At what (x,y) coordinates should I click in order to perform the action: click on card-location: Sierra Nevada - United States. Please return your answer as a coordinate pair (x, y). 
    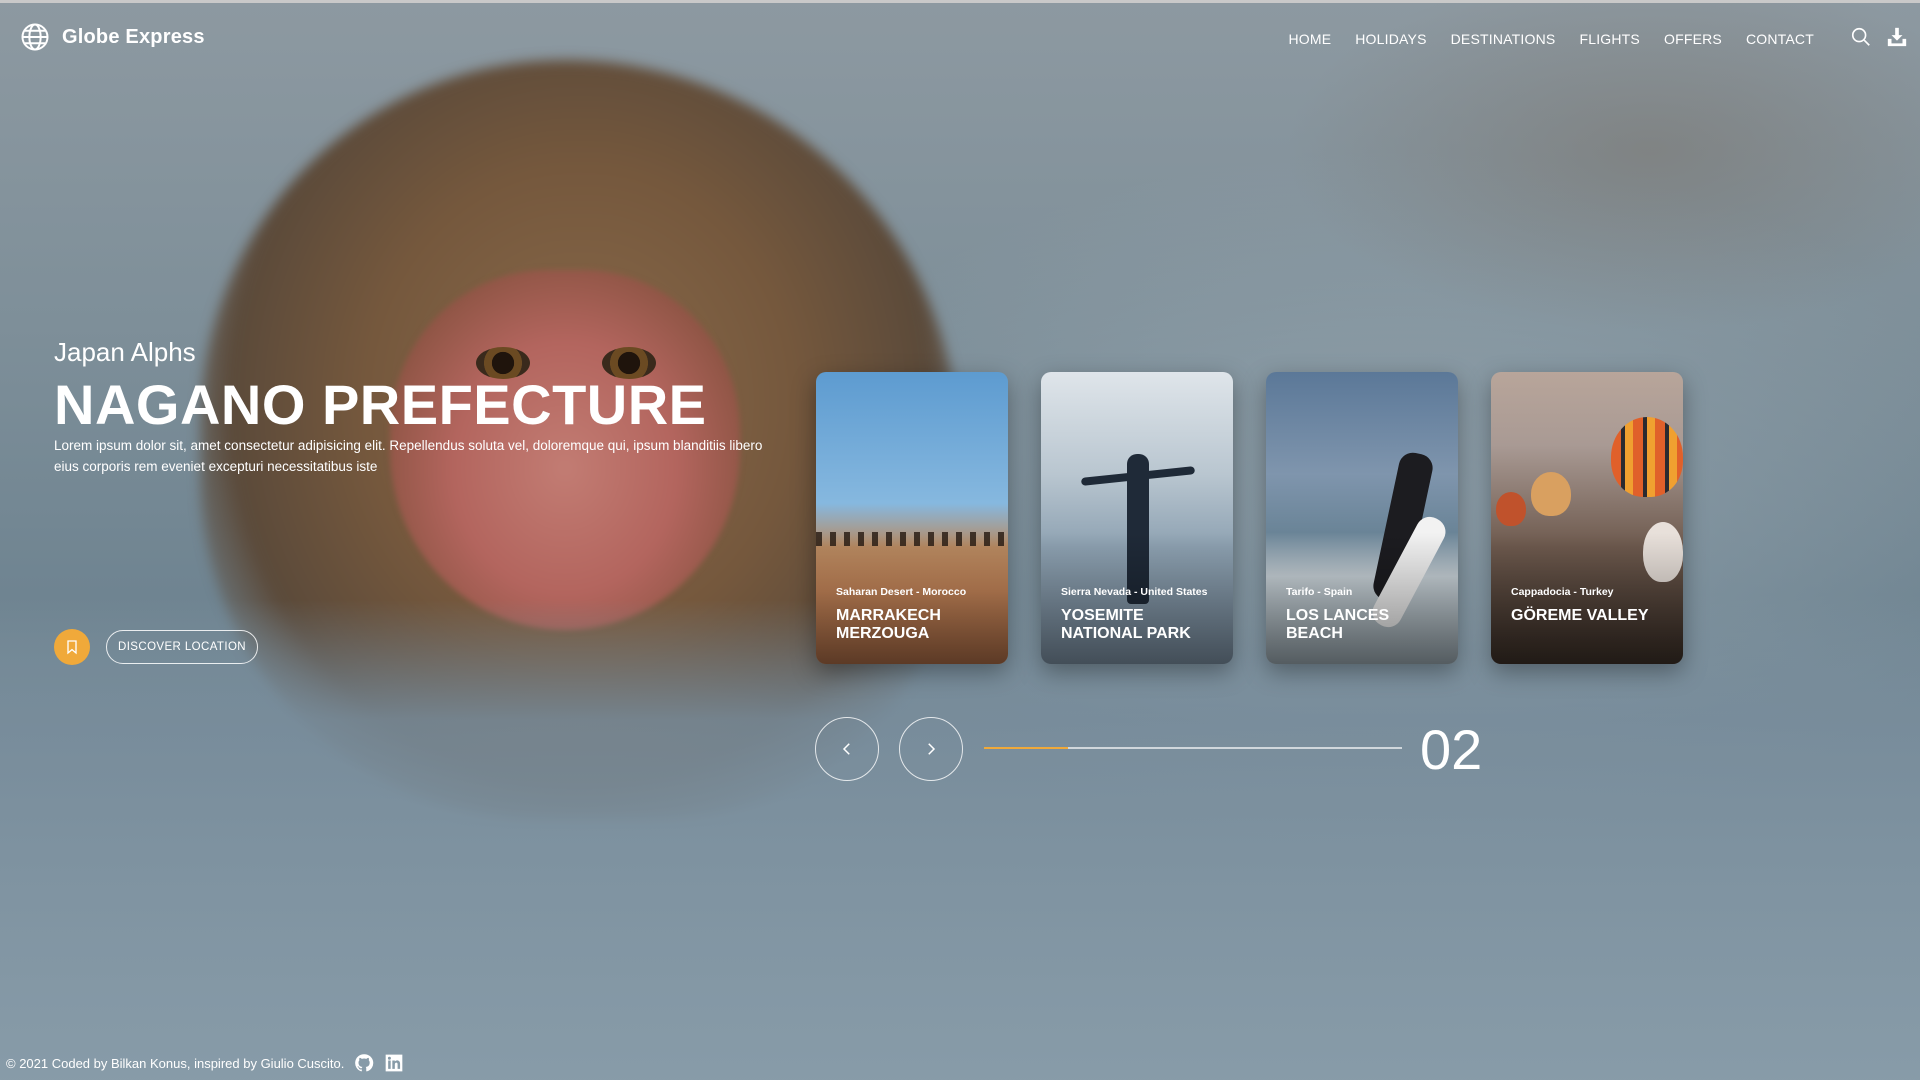
    Looking at the image, I should click on (1134, 592).